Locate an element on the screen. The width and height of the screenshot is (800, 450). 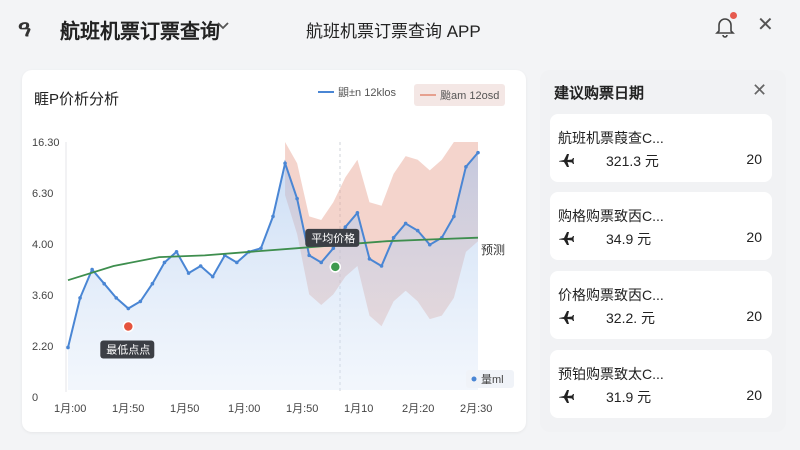
recommend-price: 31.9 元 is located at coordinates (629, 397).